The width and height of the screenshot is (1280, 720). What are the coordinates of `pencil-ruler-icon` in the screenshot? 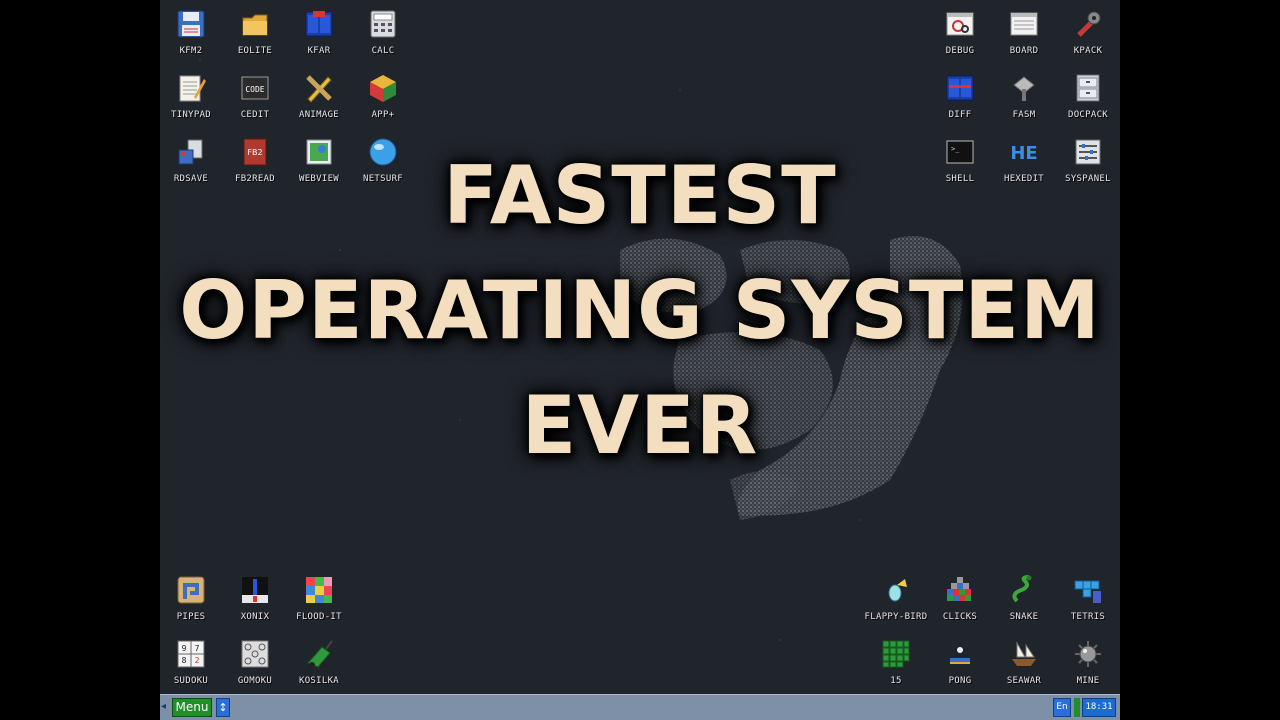 It's located at (319, 88).